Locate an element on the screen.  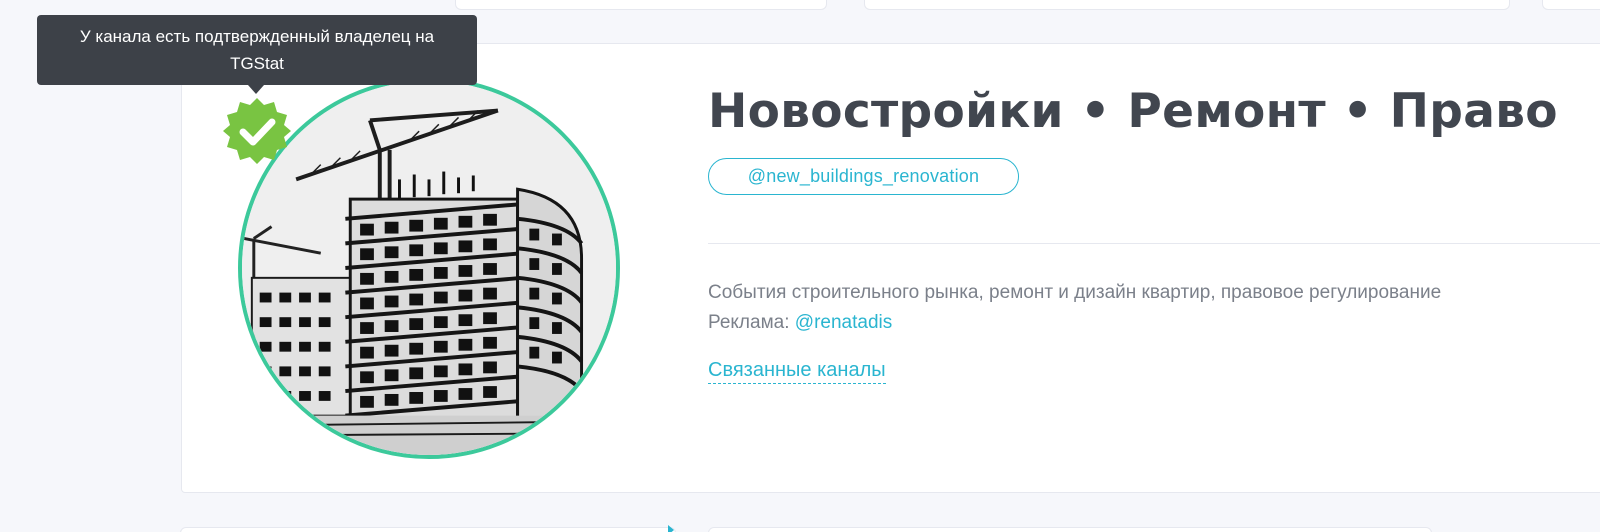
ads-contact-link: @renatadis is located at coordinates (843, 322).